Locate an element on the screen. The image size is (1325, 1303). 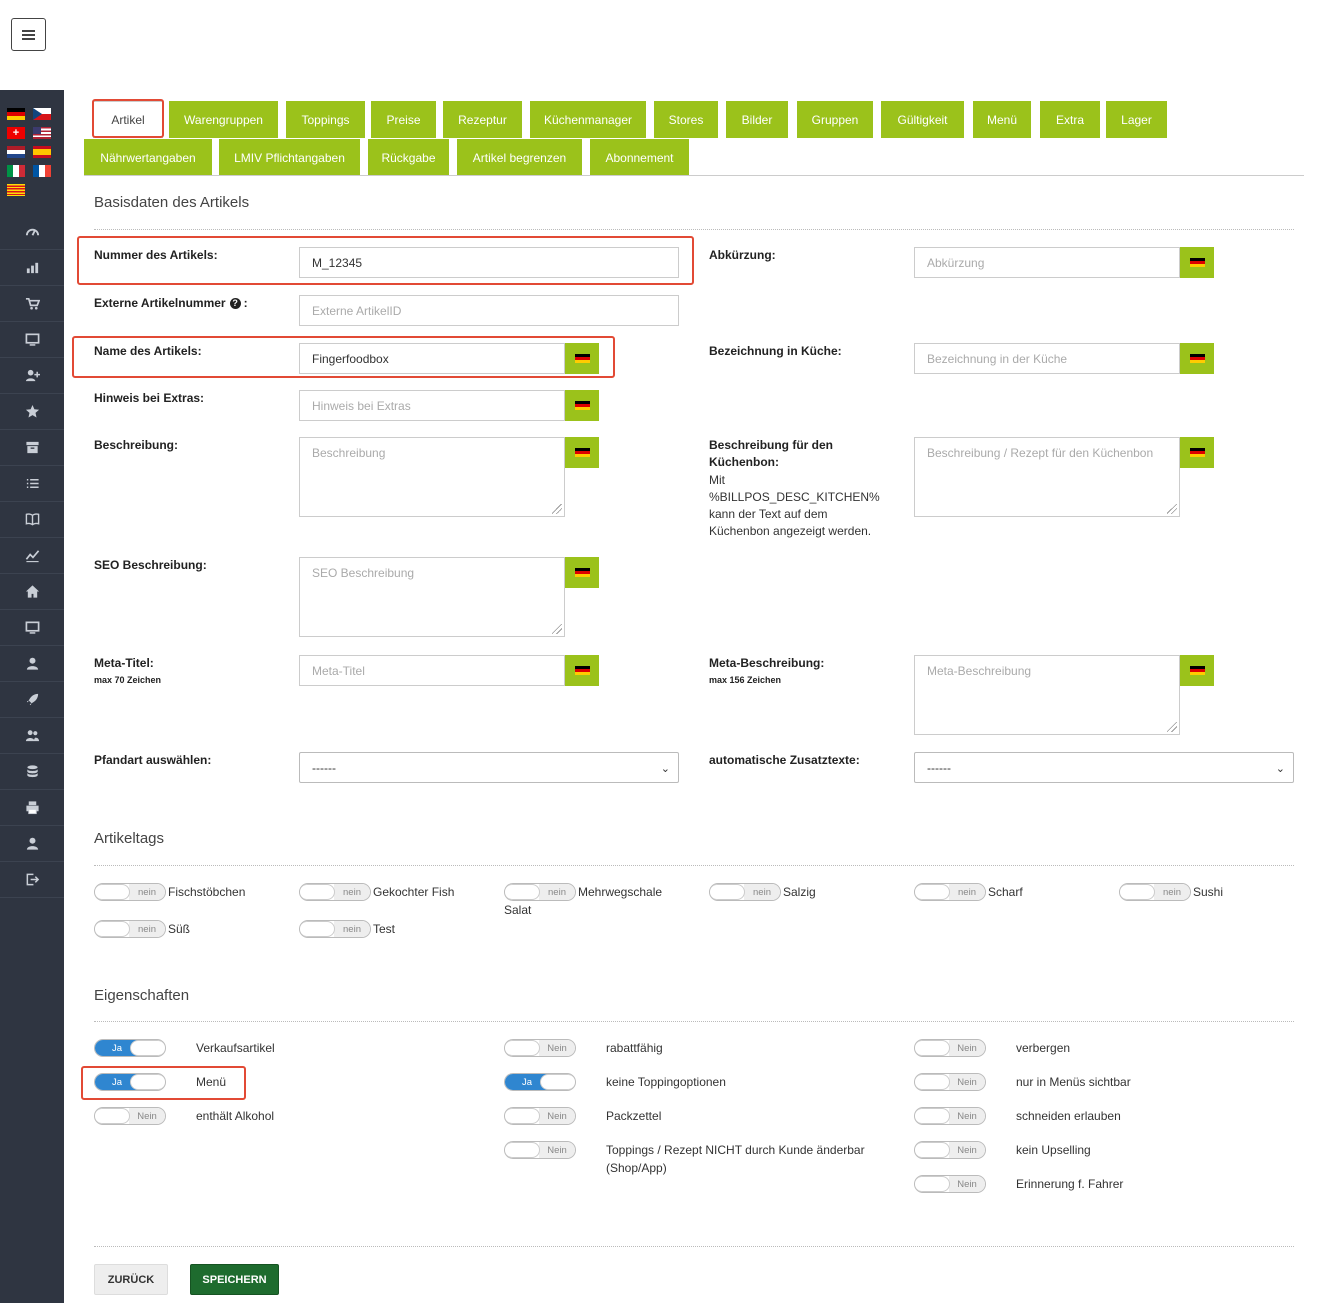
tab-gültigkeit: Gültigkeit is located at coordinates (922, 119).